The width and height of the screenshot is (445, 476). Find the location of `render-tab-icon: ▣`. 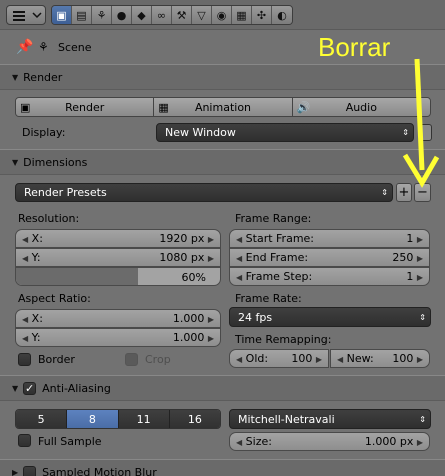

render-tab-icon: ▣ is located at coordinates (62, 15).